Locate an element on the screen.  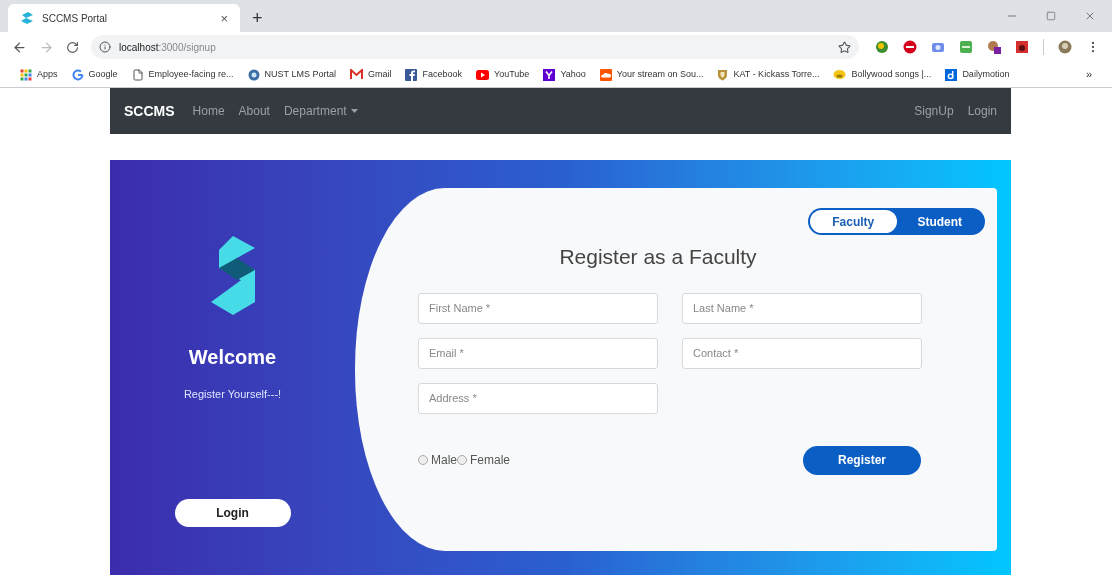
document-icon is located at coordinates (137, 74).